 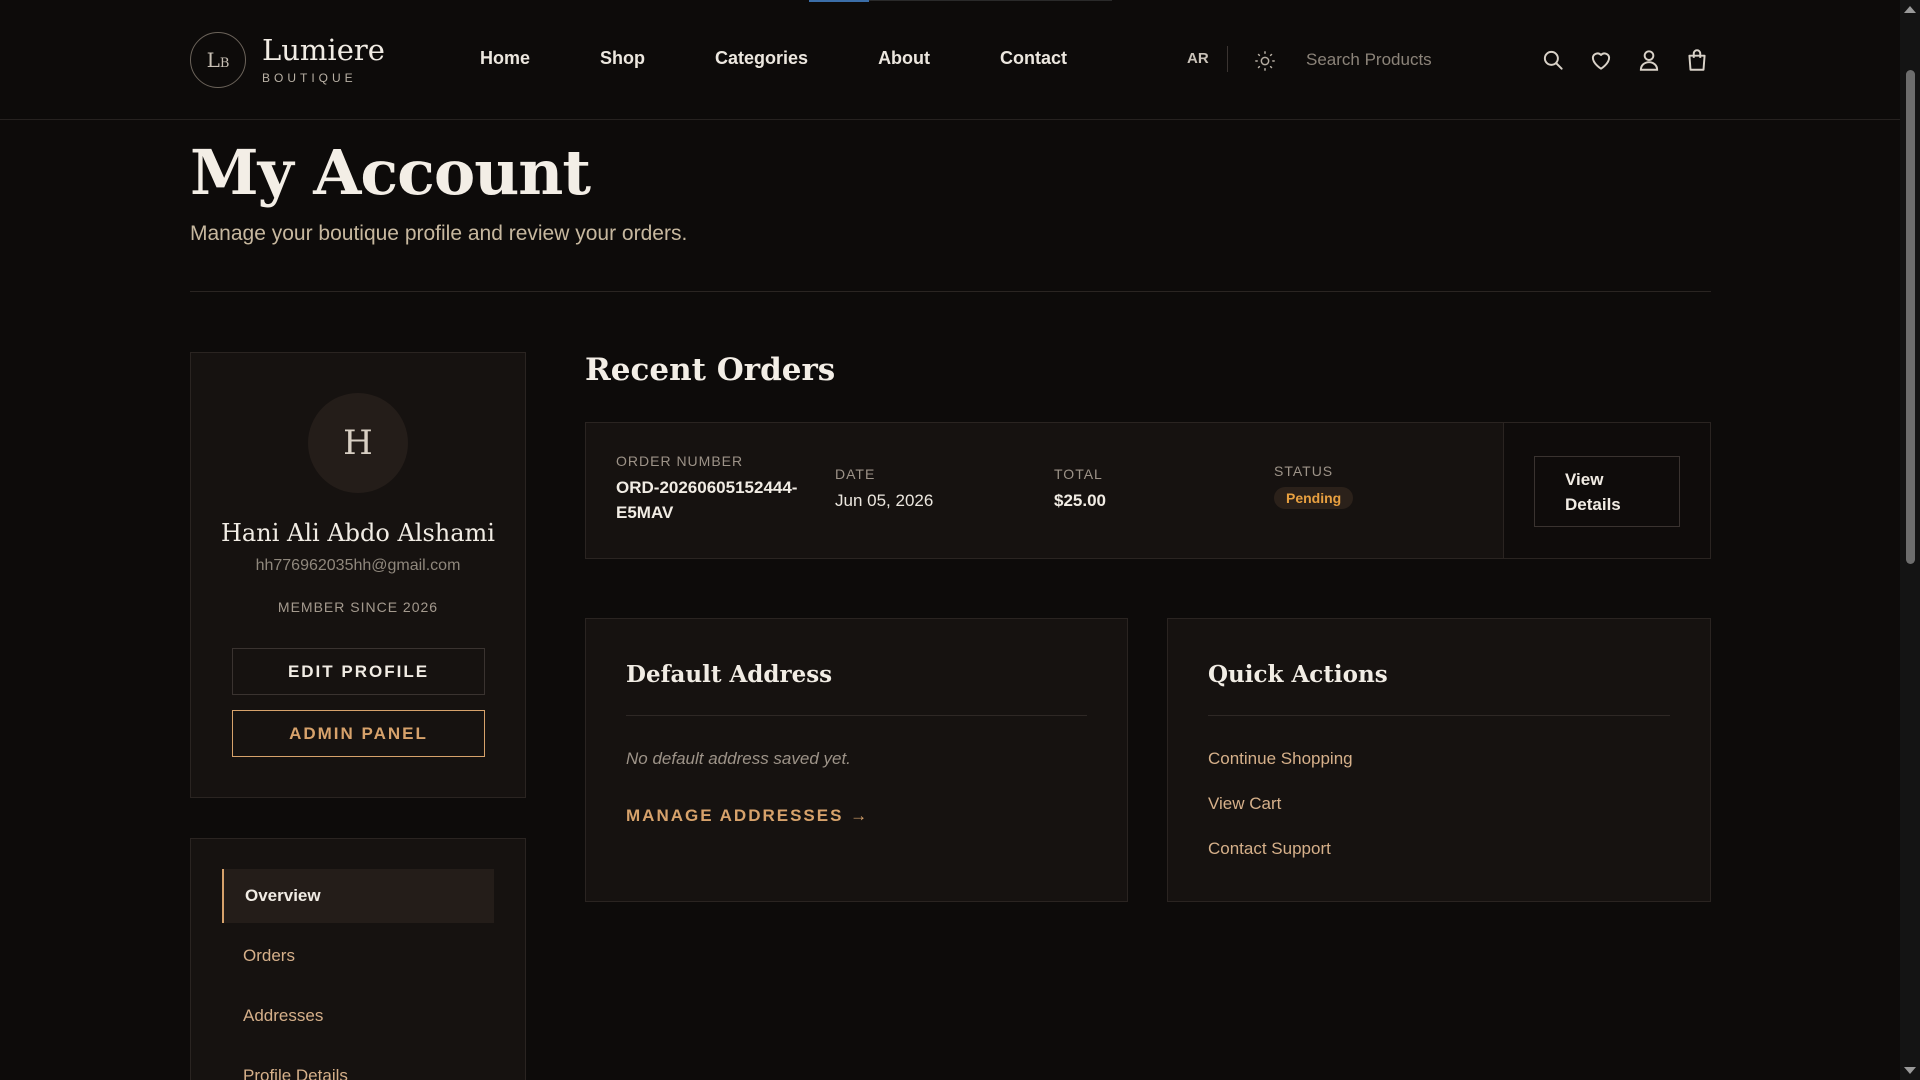 I want to click on nav-about: About, so click(x=904, y=58).